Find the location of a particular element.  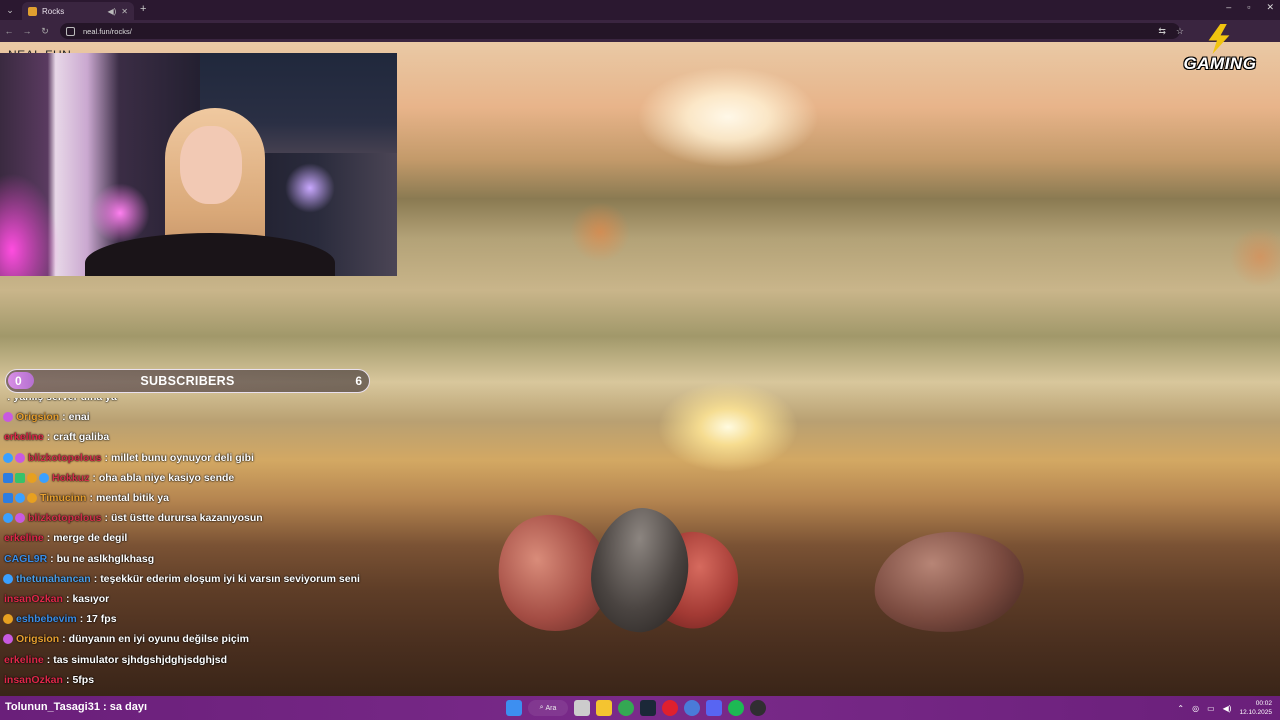

logo-text: GAMING is located at coordinates (1220, 63).